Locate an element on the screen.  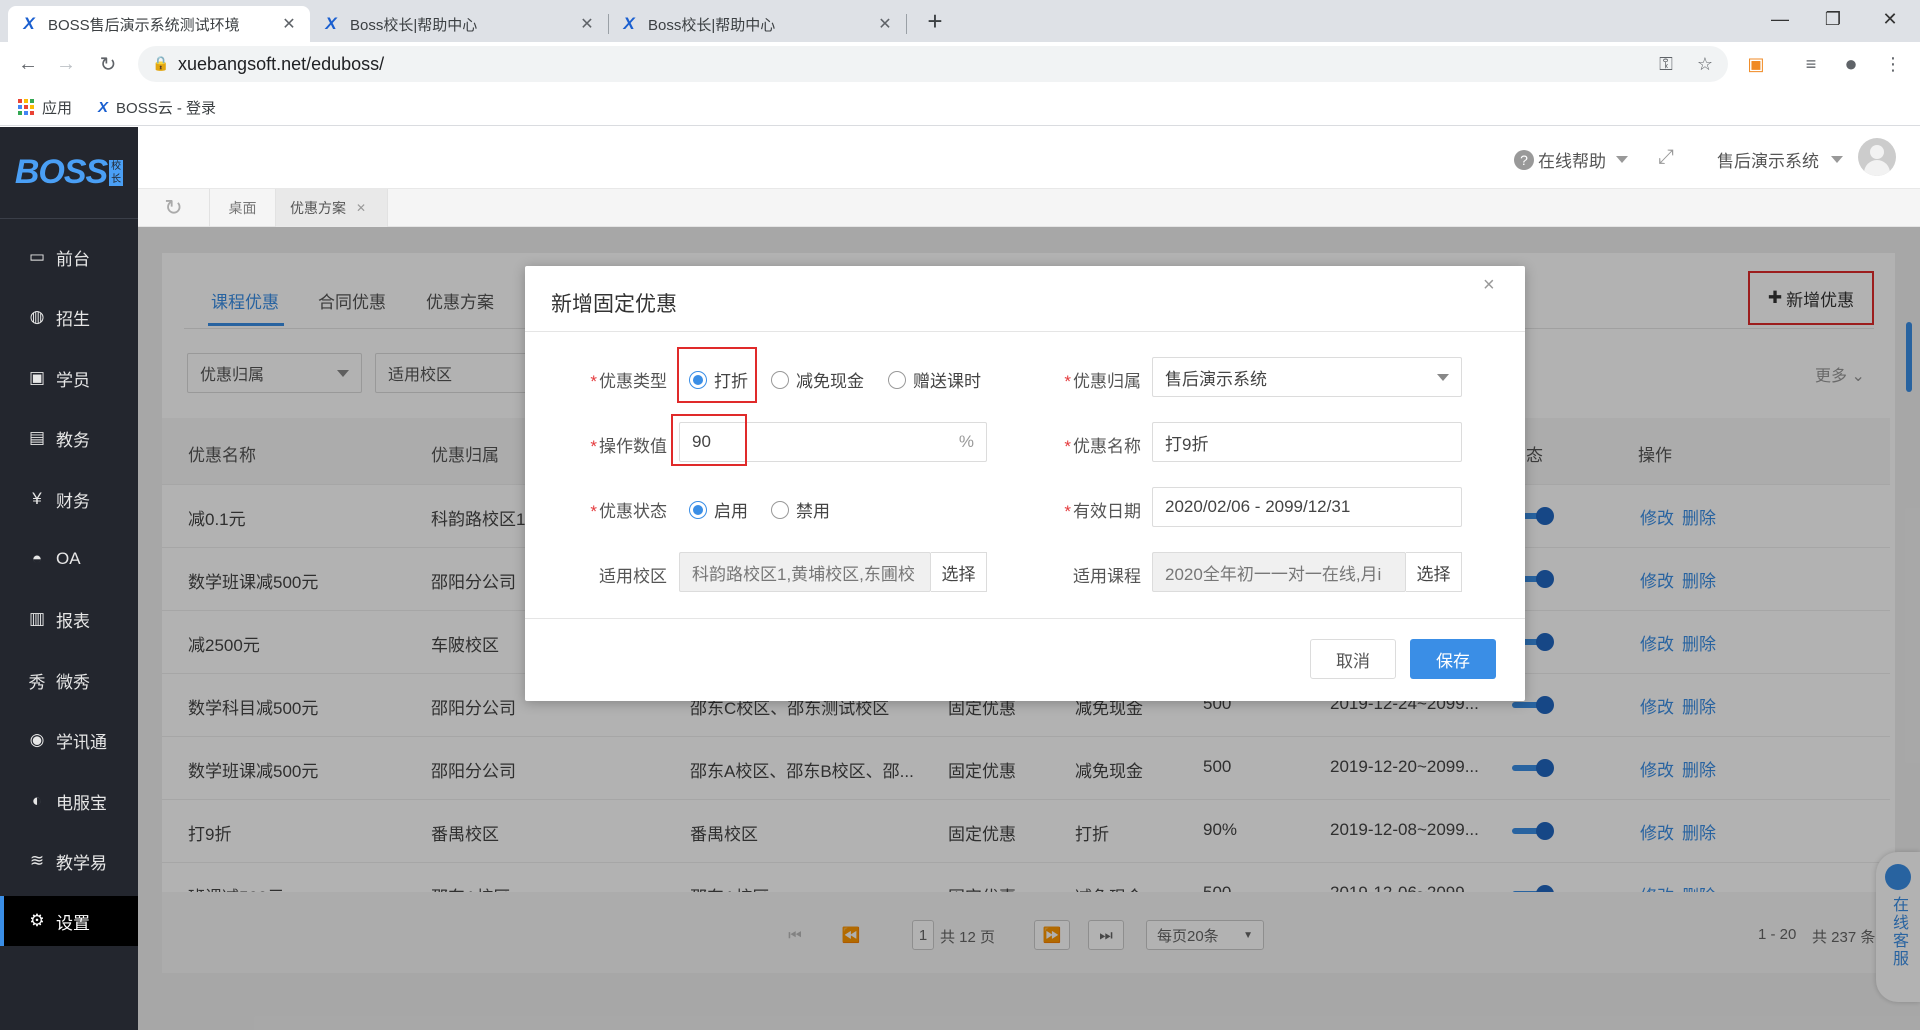
bookmark-label: 应用 is located at coordinates (57, 108).